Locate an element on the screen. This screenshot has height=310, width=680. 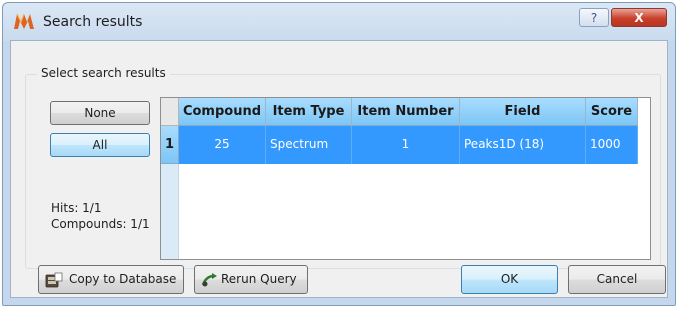
rerun-query-label: Rerun Query is located at coordinates (259, 279).